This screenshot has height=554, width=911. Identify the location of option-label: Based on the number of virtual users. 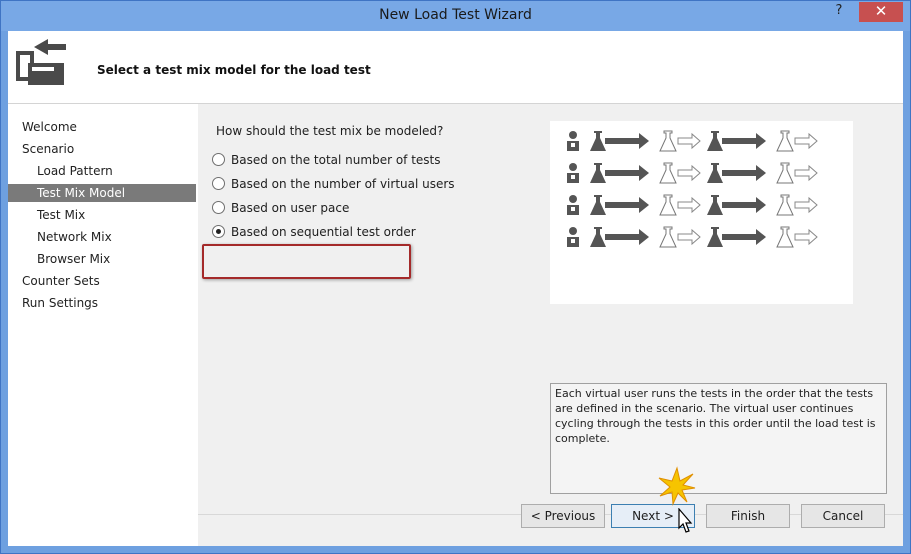
(343, 184).